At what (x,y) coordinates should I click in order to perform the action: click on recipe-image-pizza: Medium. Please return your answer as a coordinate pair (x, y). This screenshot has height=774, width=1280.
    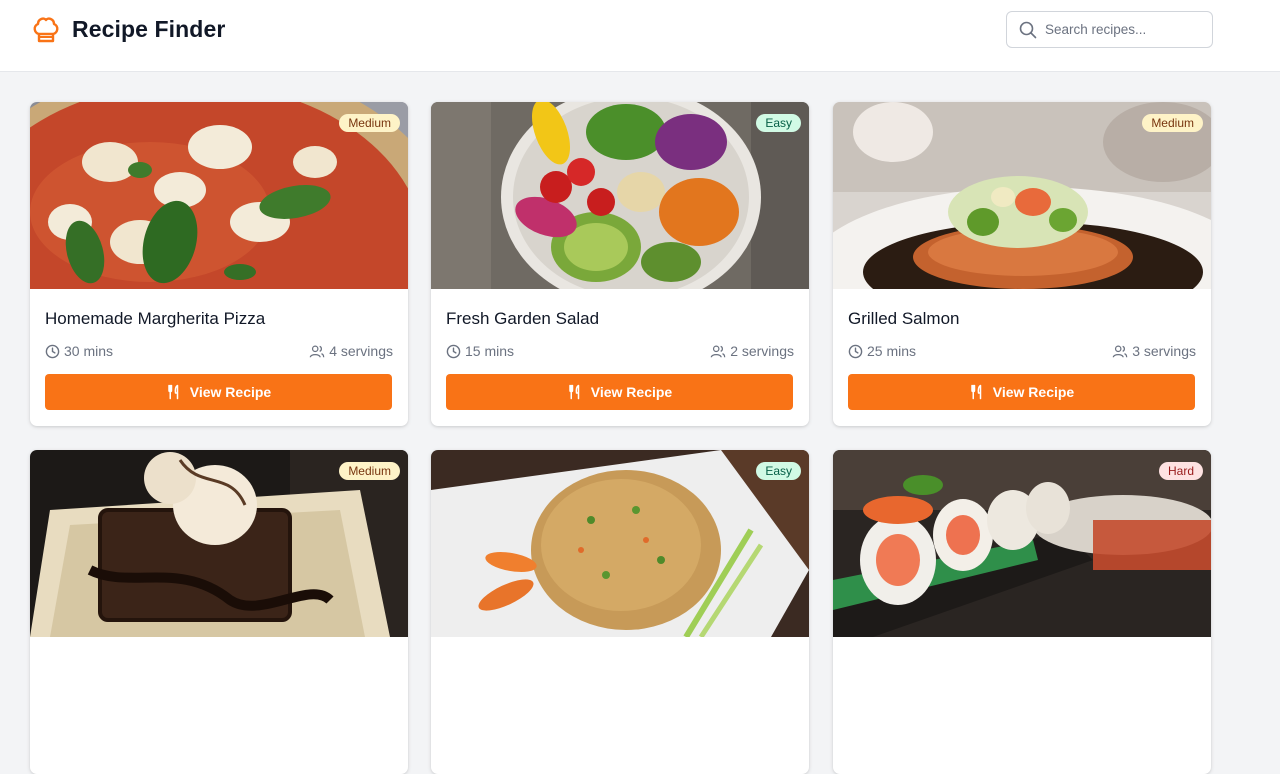
    Looking at the image, I should click on (219, 195).